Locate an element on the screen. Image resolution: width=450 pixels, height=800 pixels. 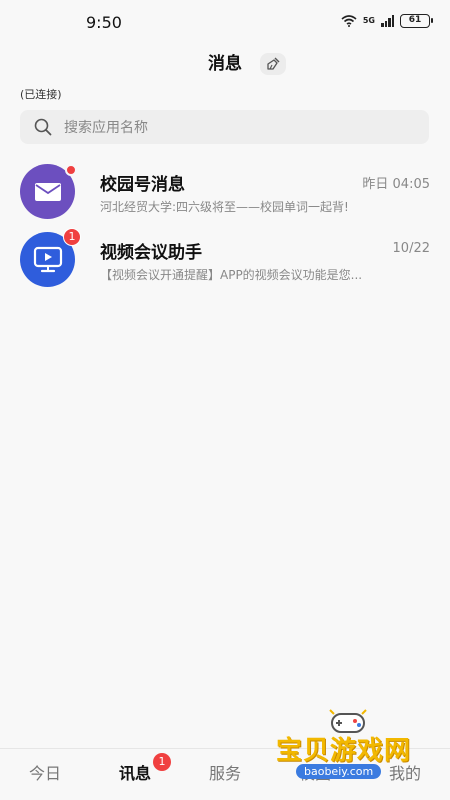
signal-icon is located at coordinates (387, 21).